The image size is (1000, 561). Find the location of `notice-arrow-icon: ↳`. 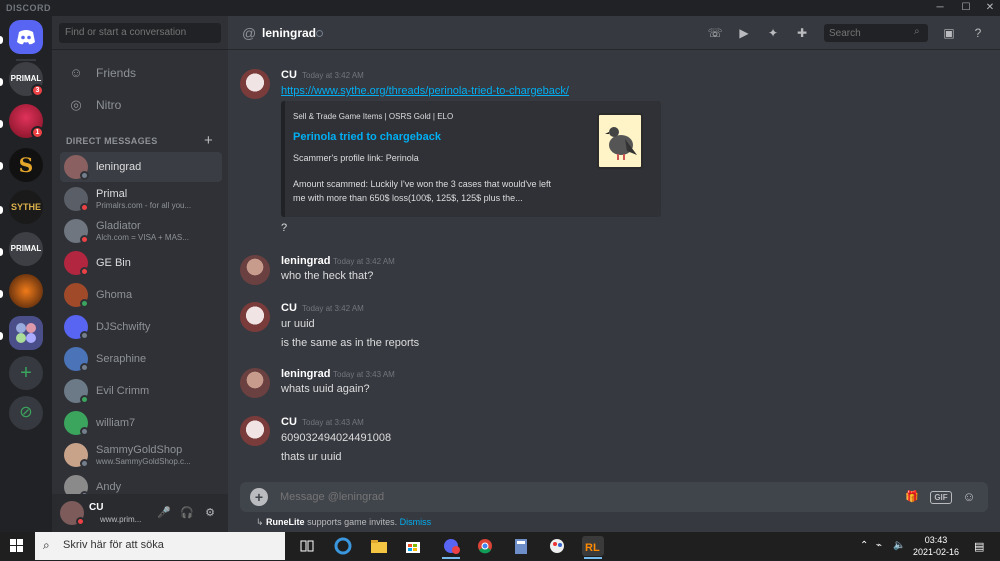

notice-arrow-icon: ↳ is located at coordinates (261, 522).